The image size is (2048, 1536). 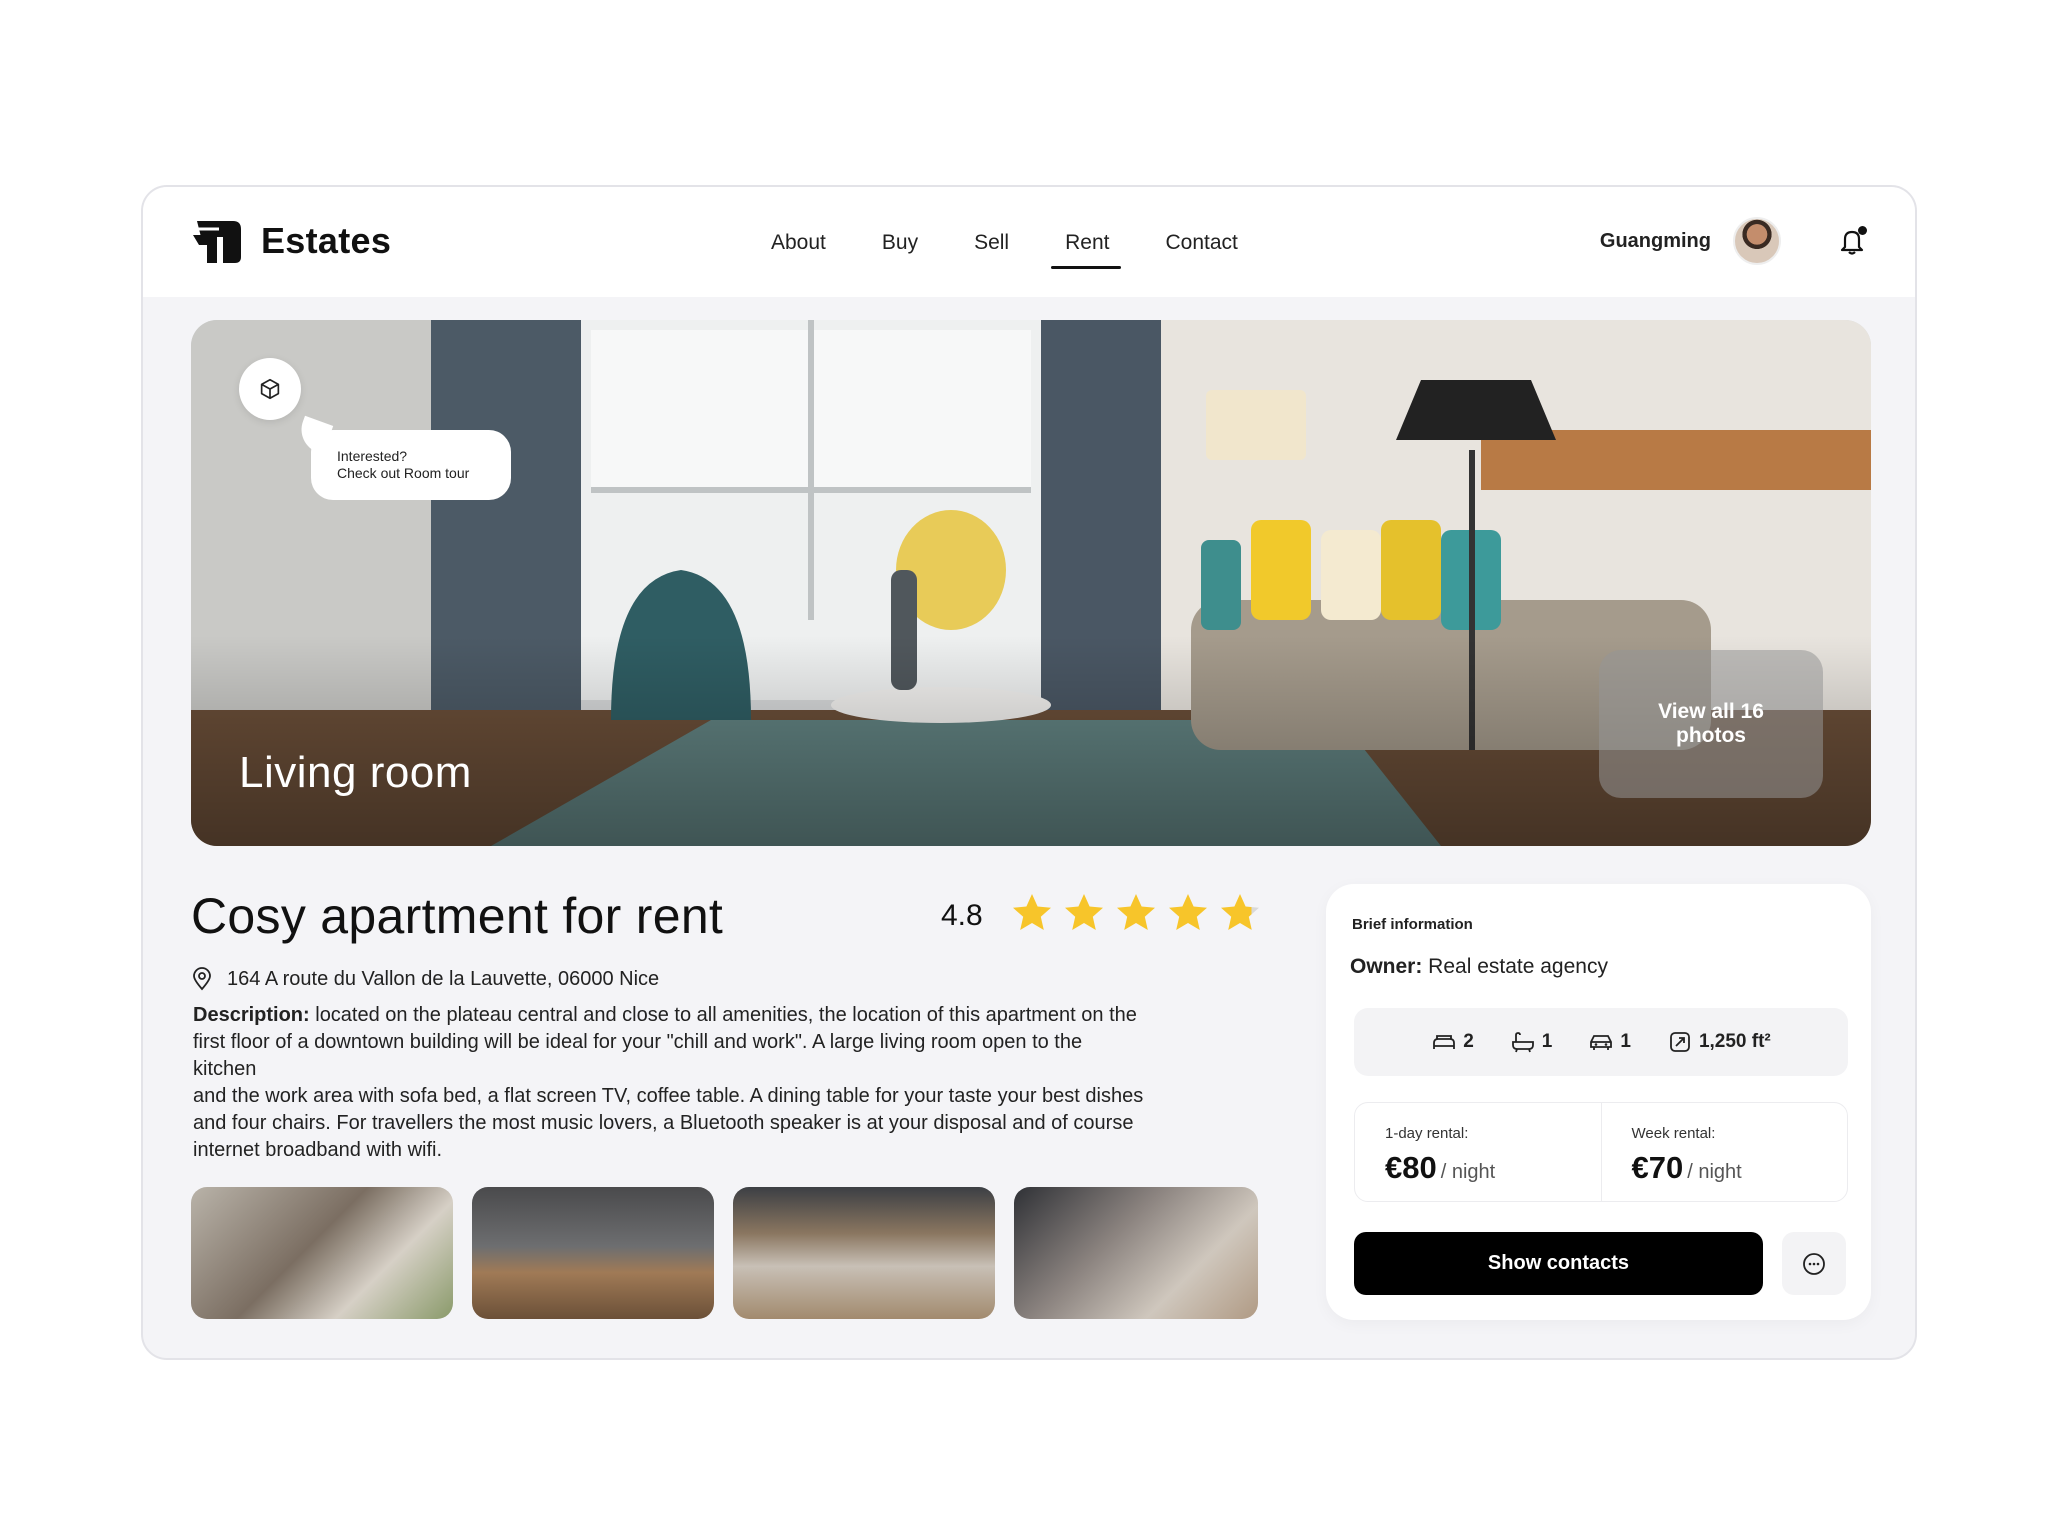 I want to click on area-icon, so click(x=1680, y=1042).